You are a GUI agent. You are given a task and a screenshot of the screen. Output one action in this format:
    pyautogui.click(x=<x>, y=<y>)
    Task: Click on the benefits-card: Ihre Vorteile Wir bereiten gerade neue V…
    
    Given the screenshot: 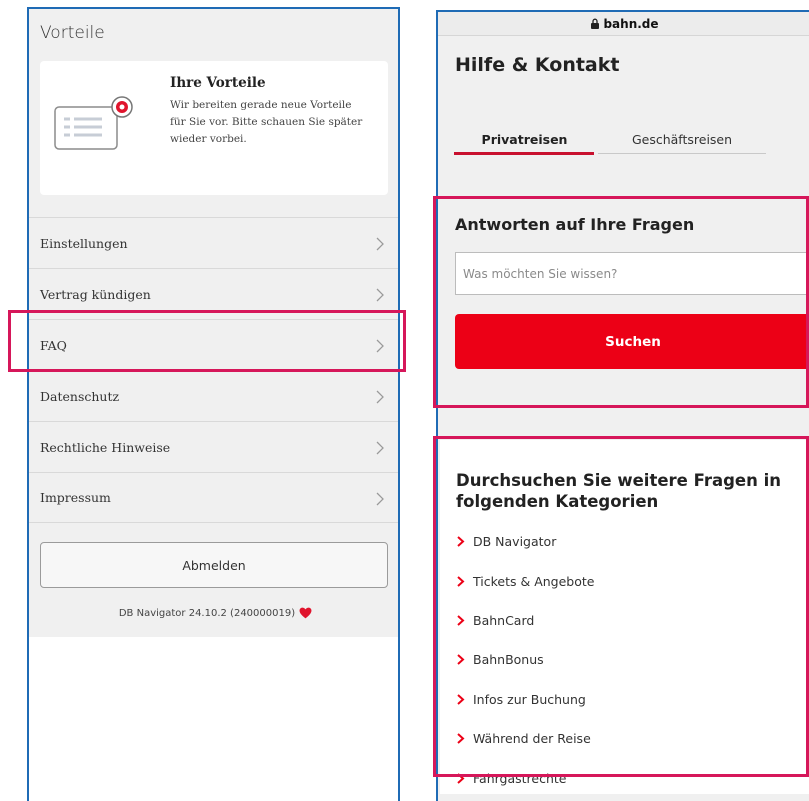 What is the action you would take?
    pyautogui.click(x=214, y=128)
    